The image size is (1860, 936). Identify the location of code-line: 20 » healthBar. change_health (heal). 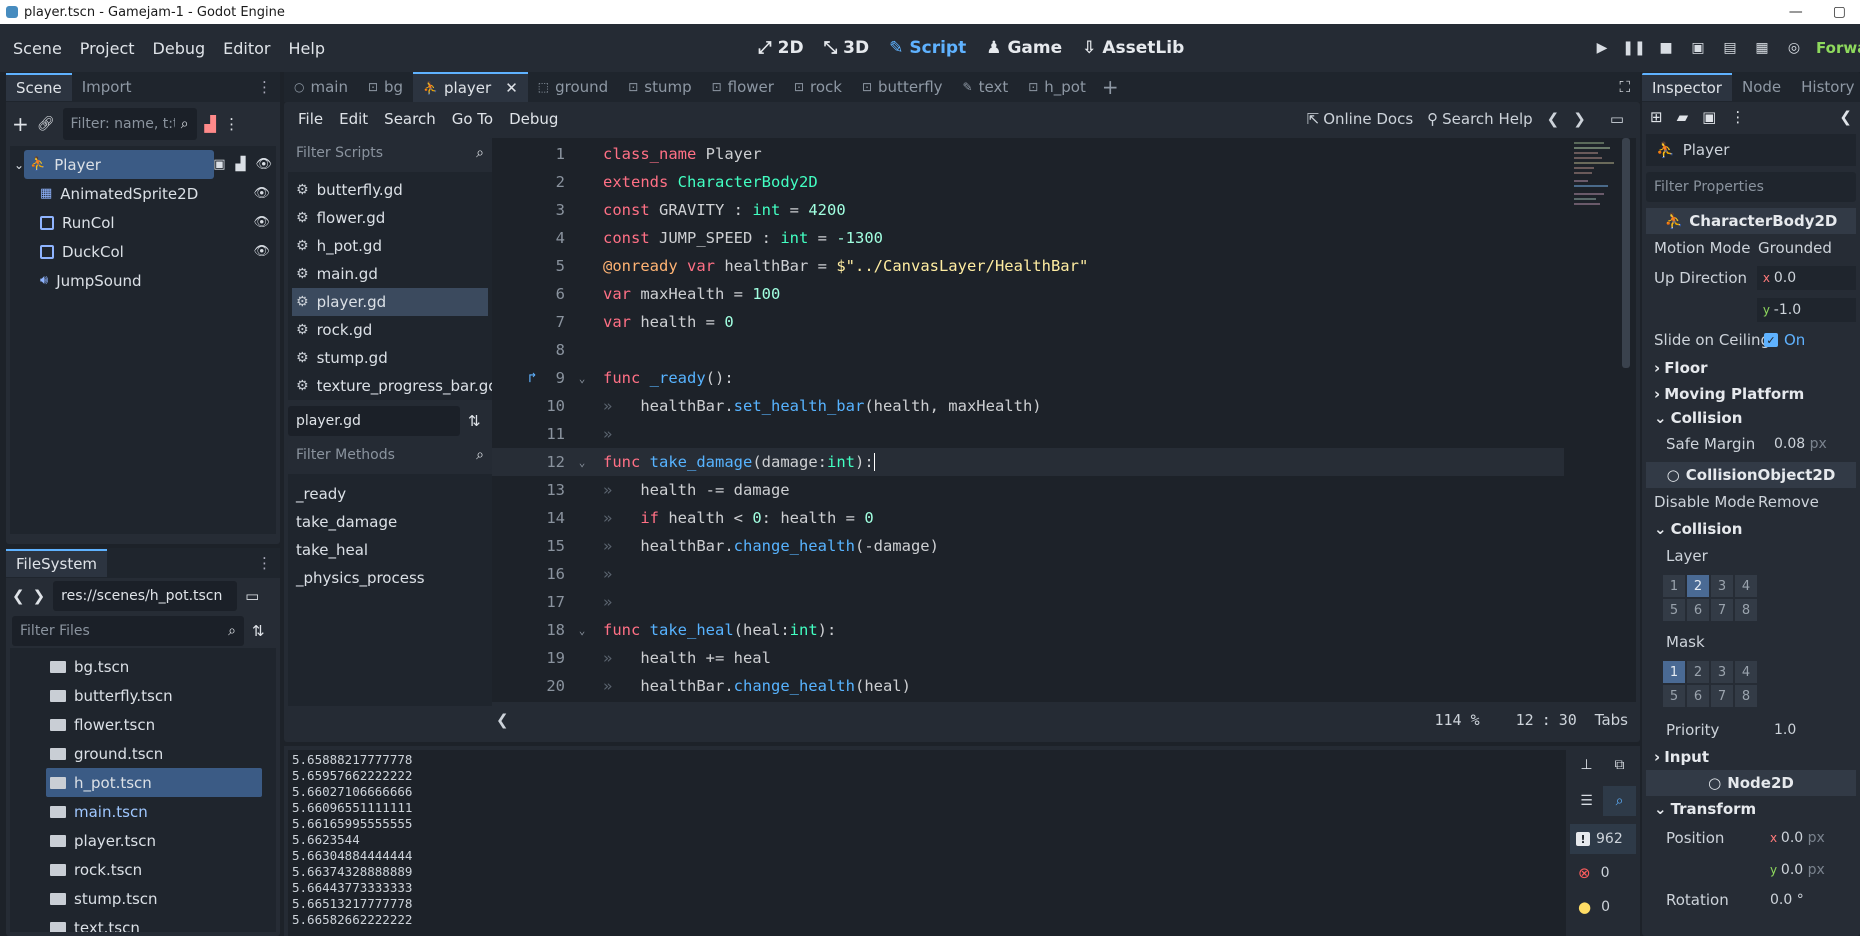
(1064, 686).